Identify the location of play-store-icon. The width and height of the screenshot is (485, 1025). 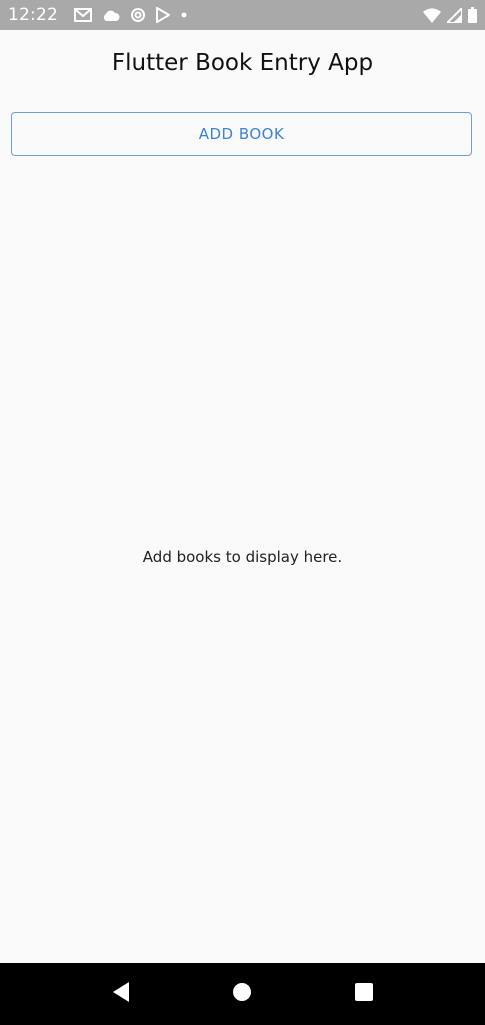
(163, 15).